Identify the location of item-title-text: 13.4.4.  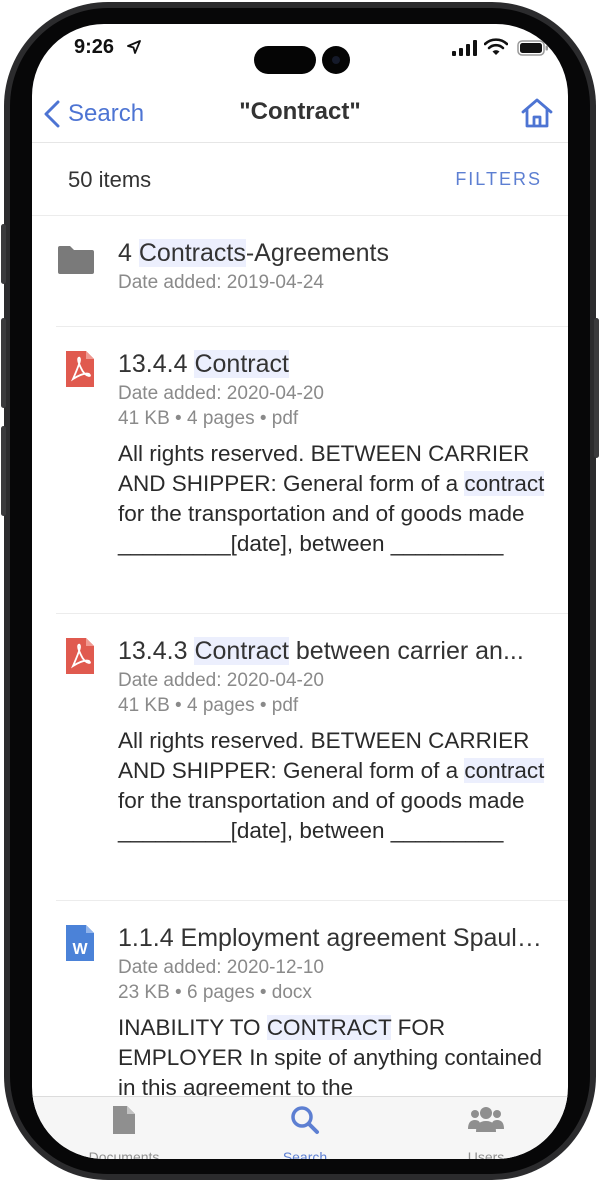
(156, 364).